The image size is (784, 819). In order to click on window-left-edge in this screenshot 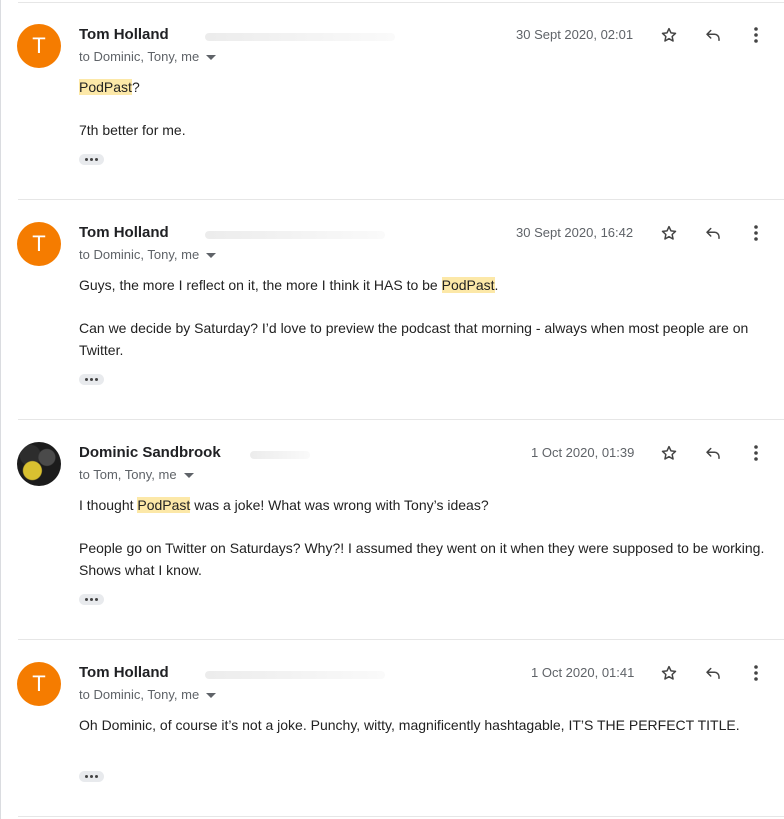, I will do `click(0, 409)`.